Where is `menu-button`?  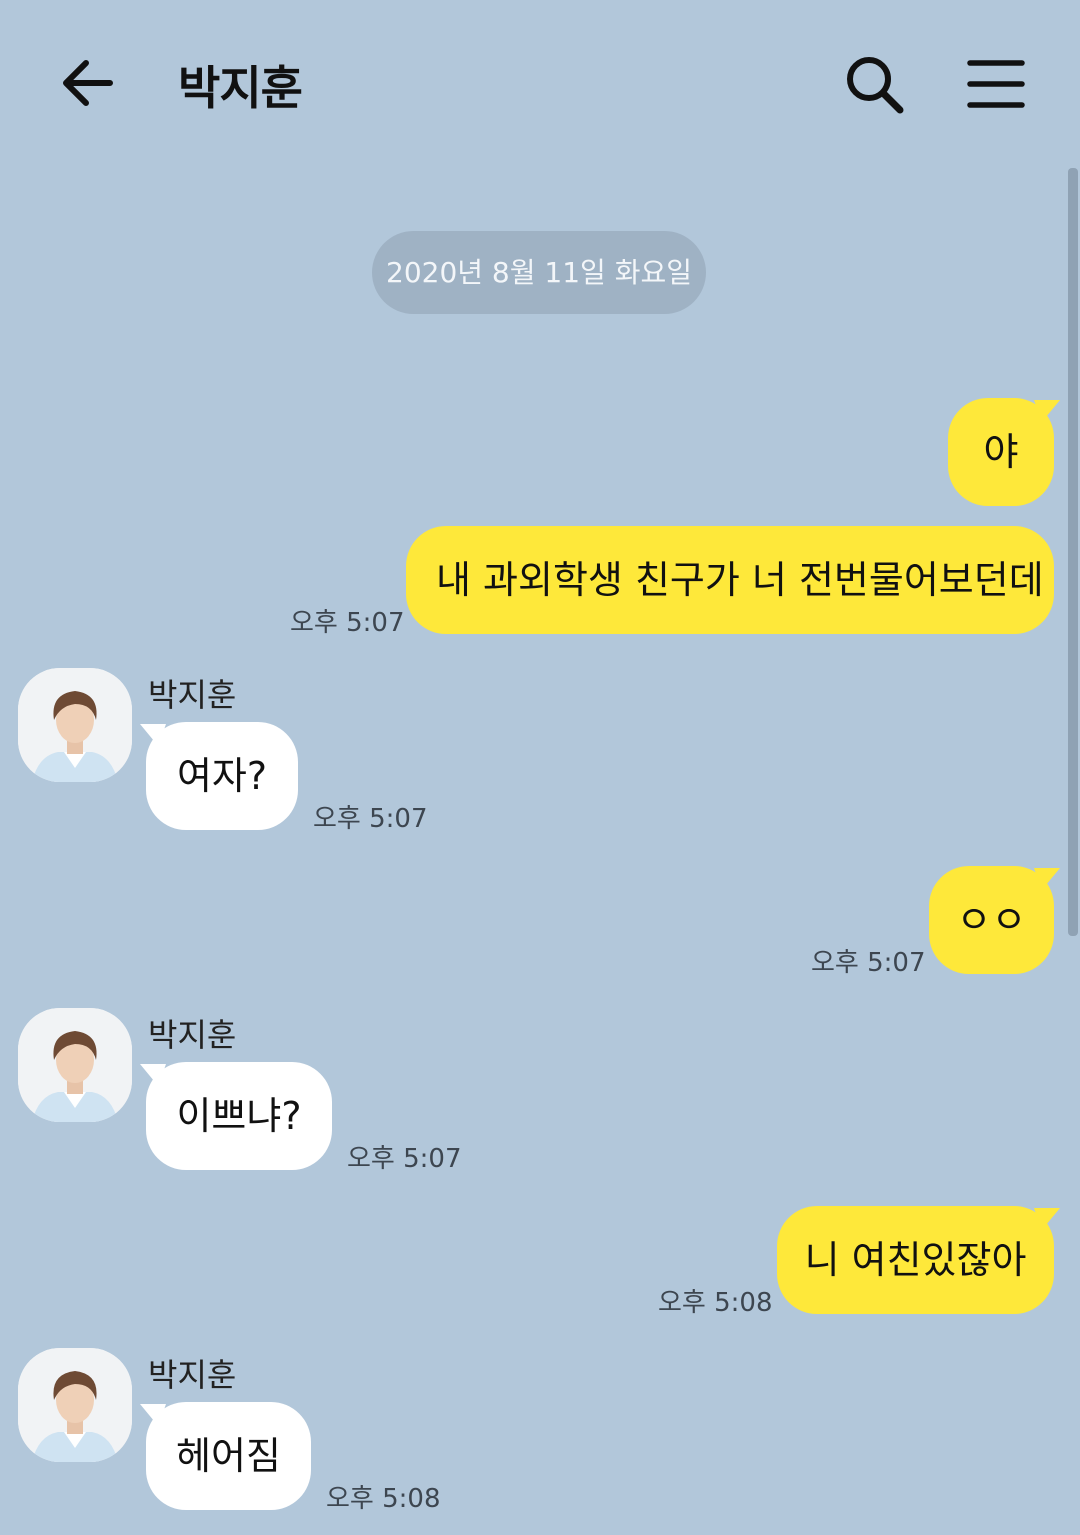
menu-button is located at coordinates (996, 84).